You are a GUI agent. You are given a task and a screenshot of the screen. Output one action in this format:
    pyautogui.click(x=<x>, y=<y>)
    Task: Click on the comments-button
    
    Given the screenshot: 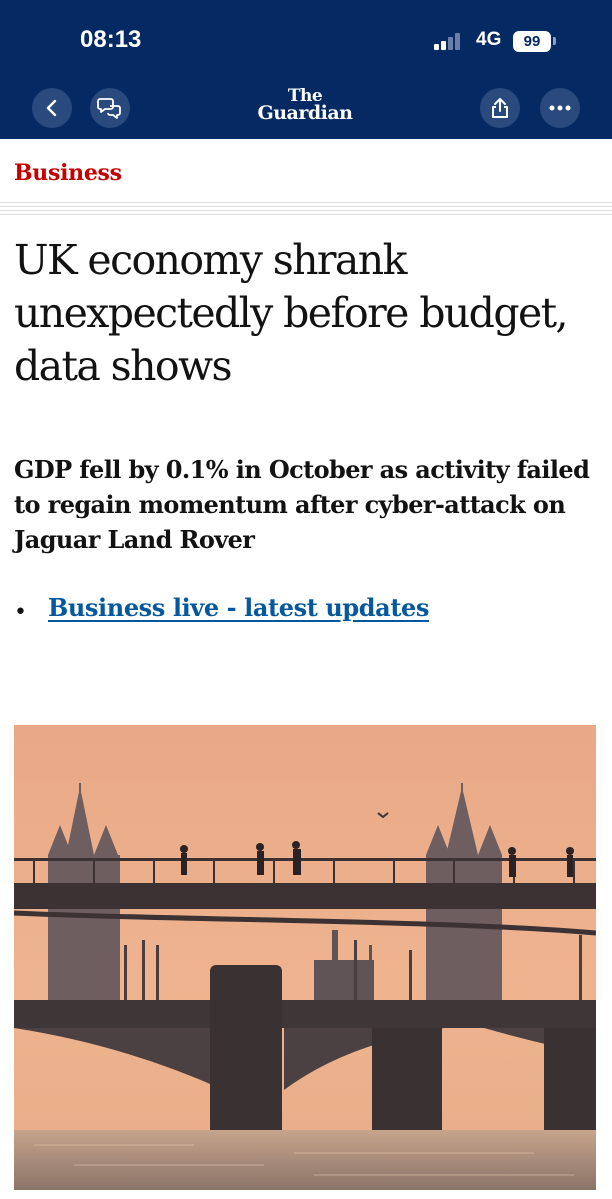 What is the action you would take?
    pyautogui.click(x=110, y=108)
    